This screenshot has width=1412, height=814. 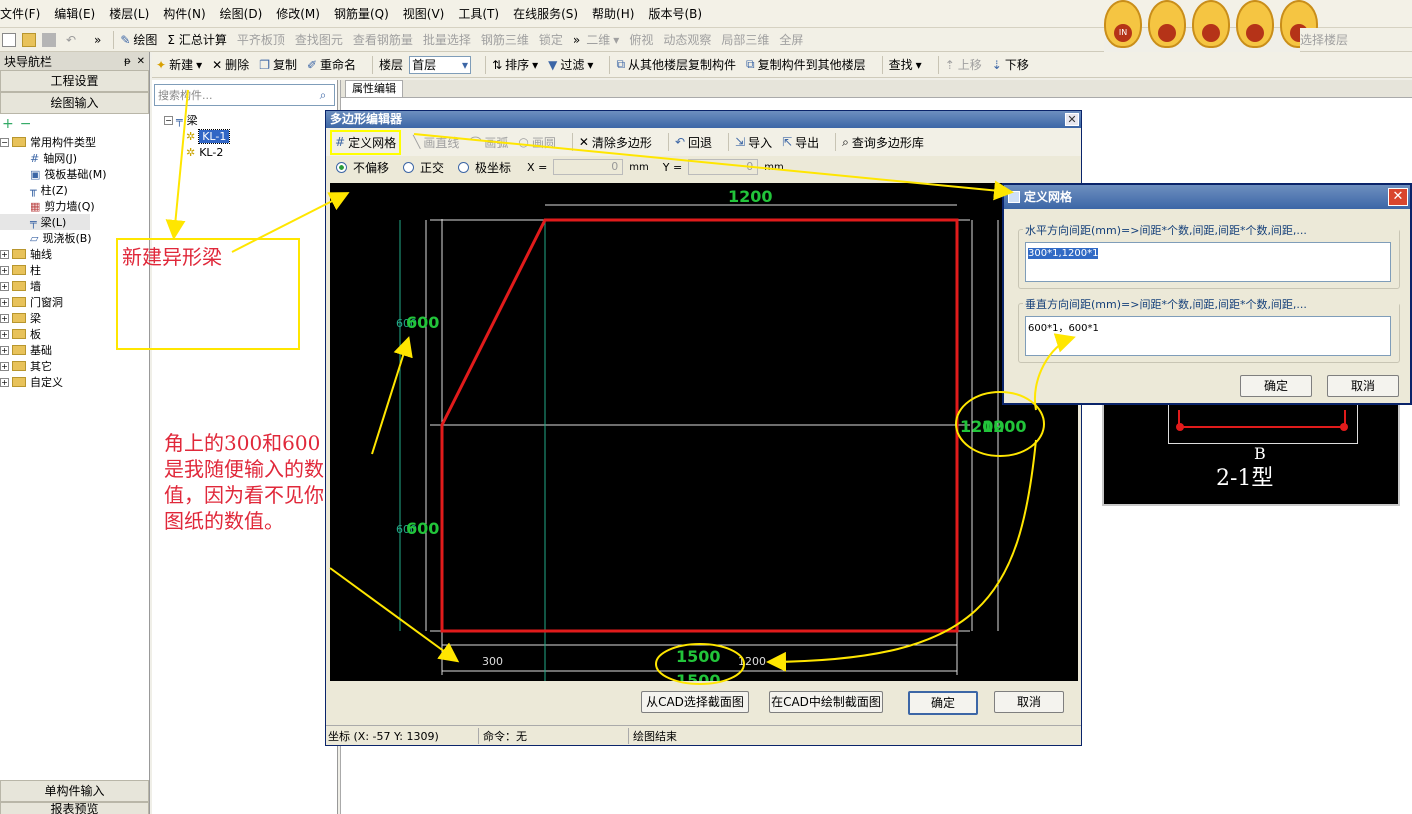 What do you see at coordinates (963, 64) in the screenshot?
I see `move-up-button: ⇡ 上移` at bounding box center [963, 64].